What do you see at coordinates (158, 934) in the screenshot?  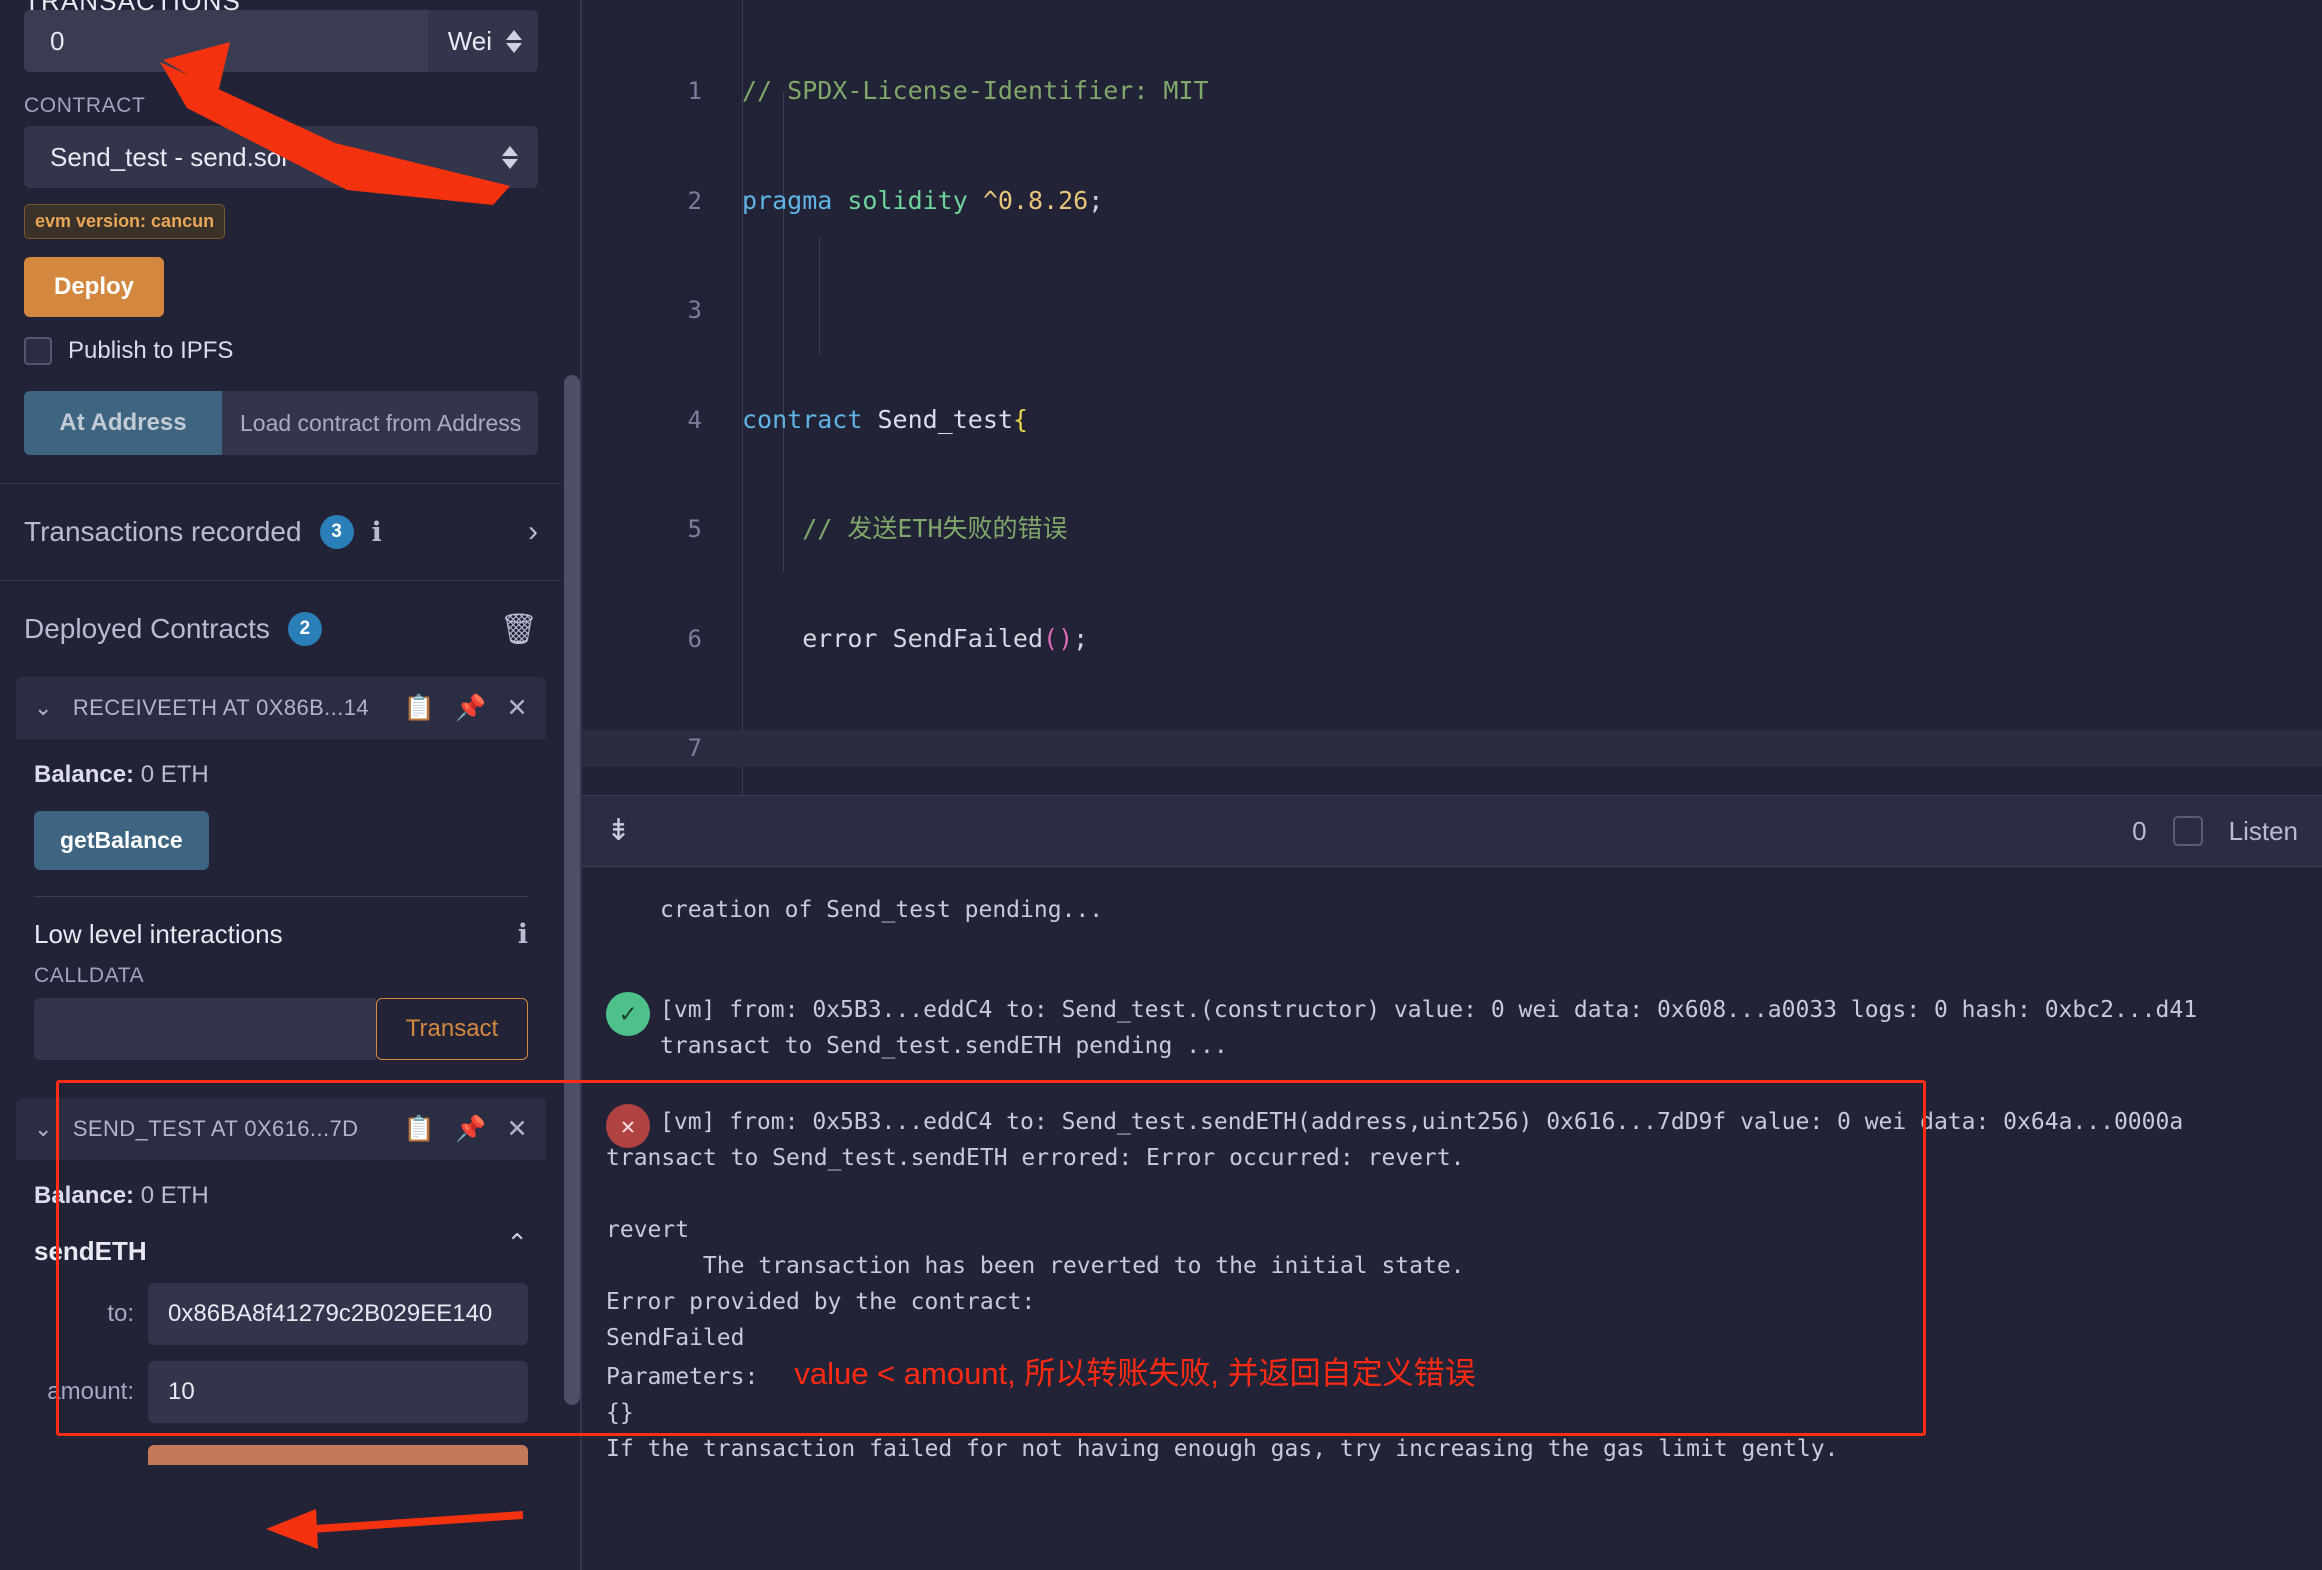 I see `low-level-title: Low level interactions` at bounding box center [158, 934].